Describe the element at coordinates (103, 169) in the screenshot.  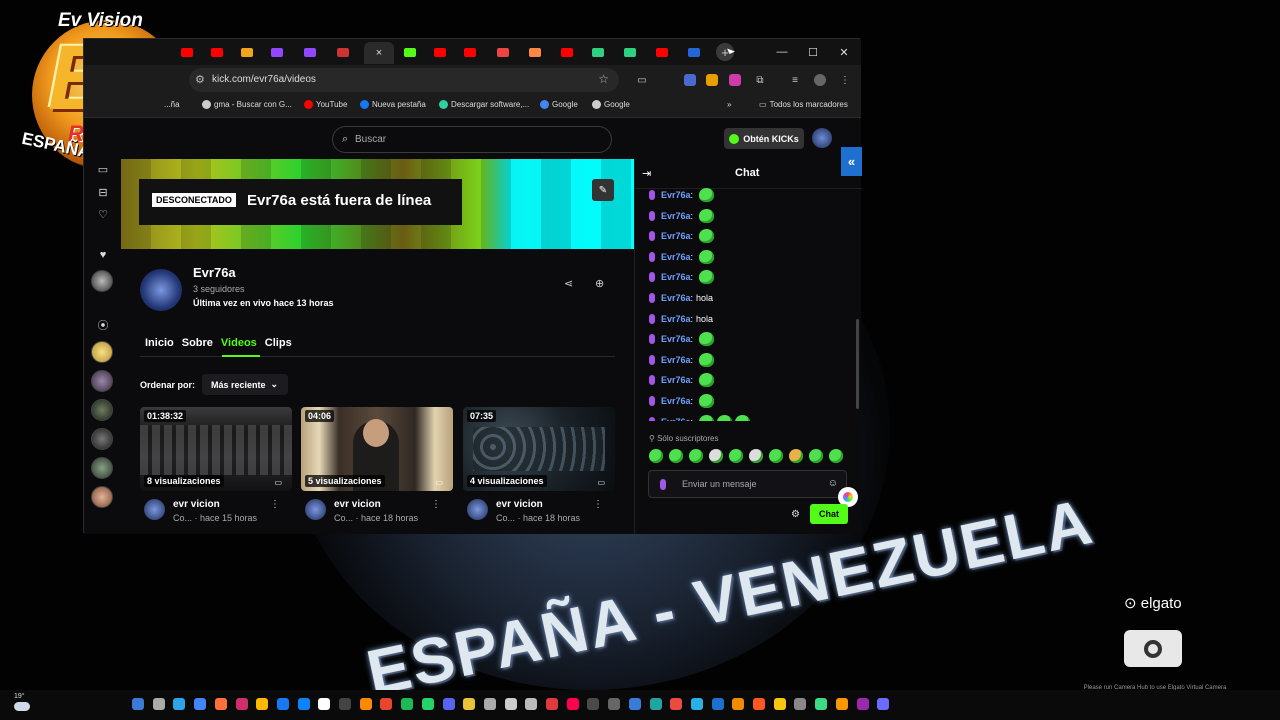
I see `browse-icon: ▭` at that location.